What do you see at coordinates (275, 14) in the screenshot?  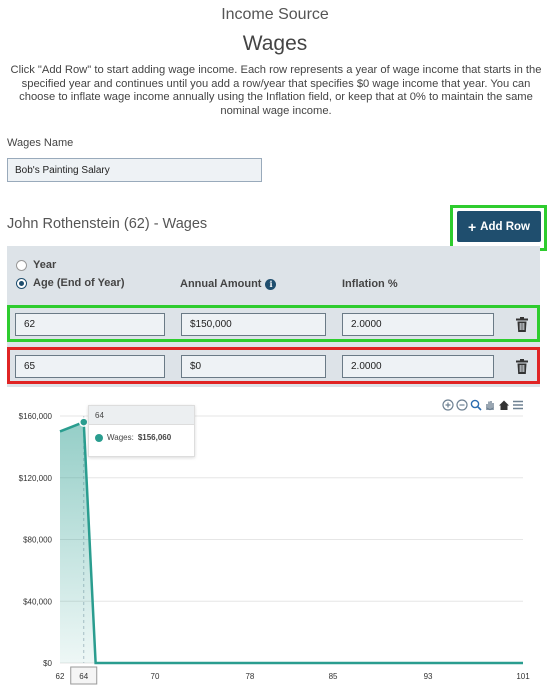 I see `page-subtitle: Income Source` at bounding box center [275, 14].